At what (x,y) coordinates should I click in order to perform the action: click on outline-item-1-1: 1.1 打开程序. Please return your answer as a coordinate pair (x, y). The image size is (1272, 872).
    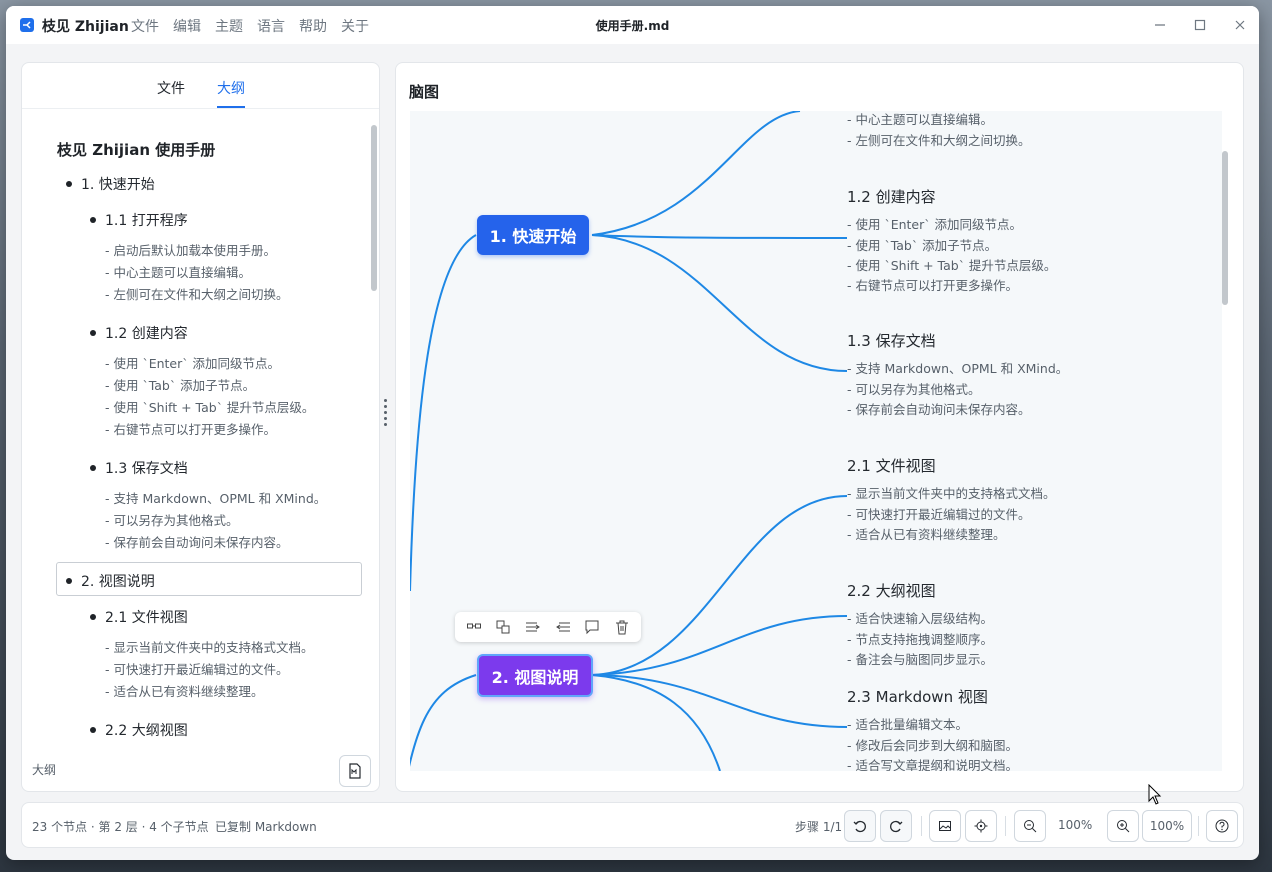
    Looking at the image, I should click on (146, 220).